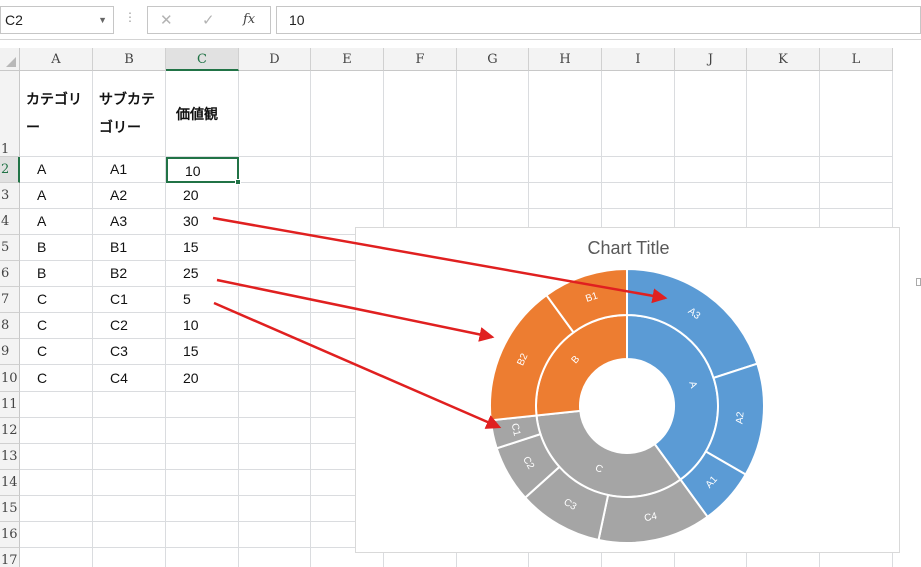 The height and width of the screenshot is (567, 921). Describe the element at coordinates (493, 196) in the screenshot. I see `cell-g3` at that location.